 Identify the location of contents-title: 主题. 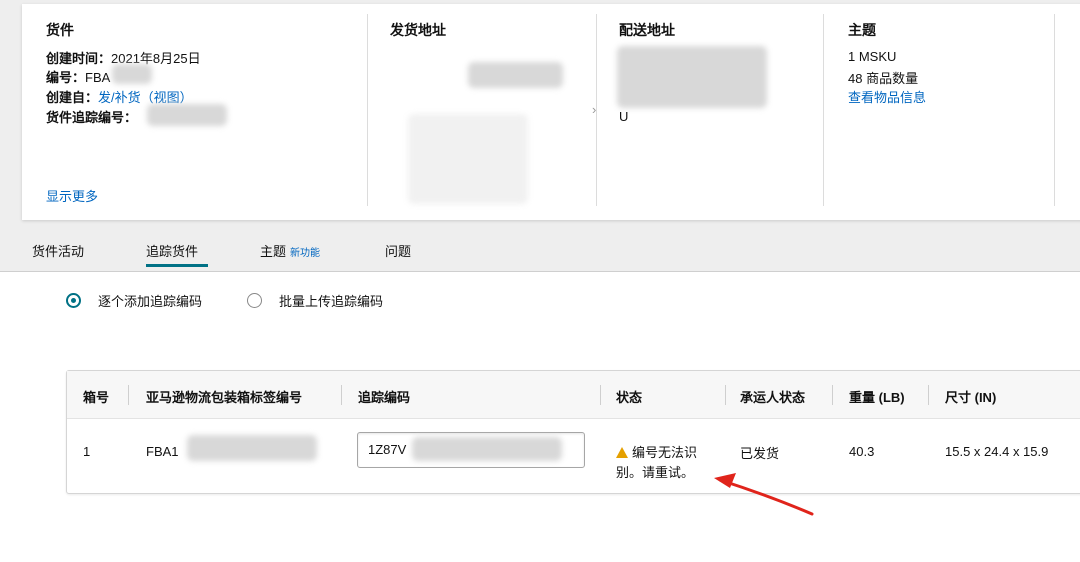
(862, 30).